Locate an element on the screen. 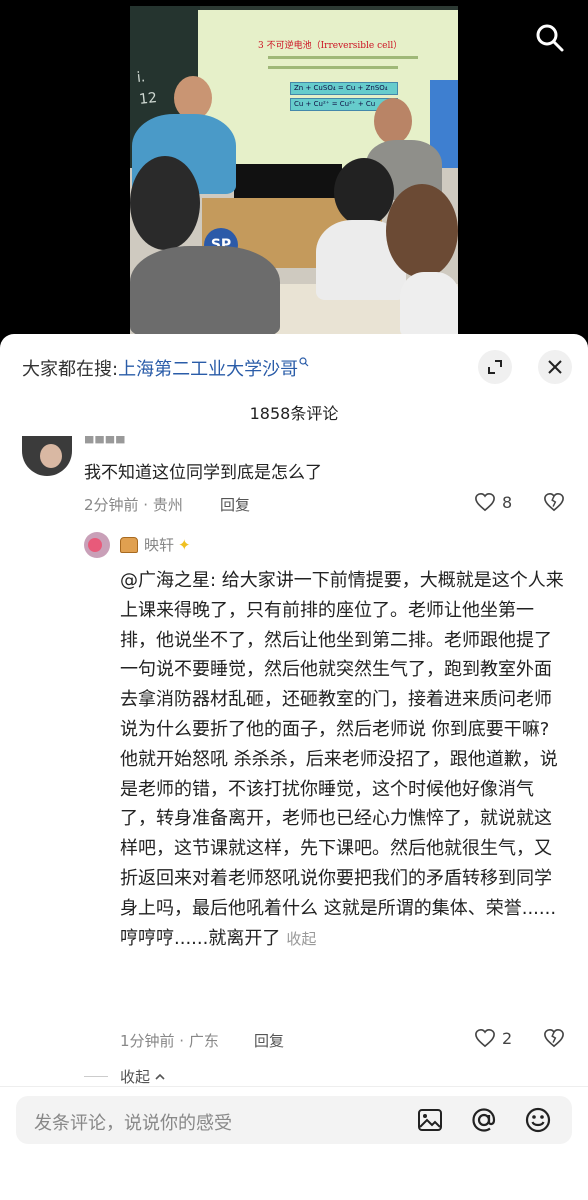  close-icon is located at coordinates (555, 367).